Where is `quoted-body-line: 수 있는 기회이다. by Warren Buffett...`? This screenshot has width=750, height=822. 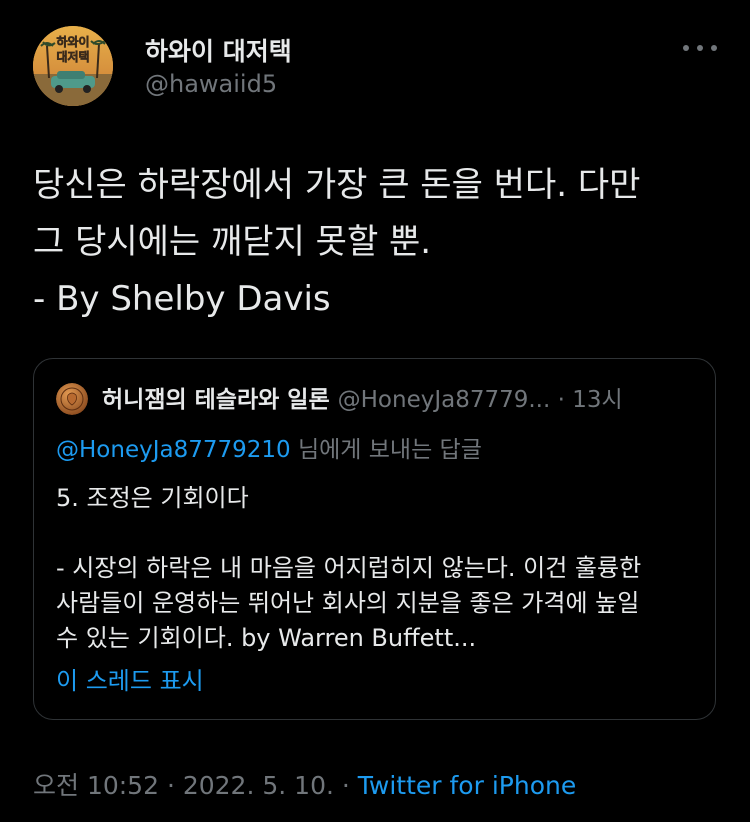
quoted-body-line: 수 있는 기회이다. by Warren Buffett... is located at coordinates (266, 638).